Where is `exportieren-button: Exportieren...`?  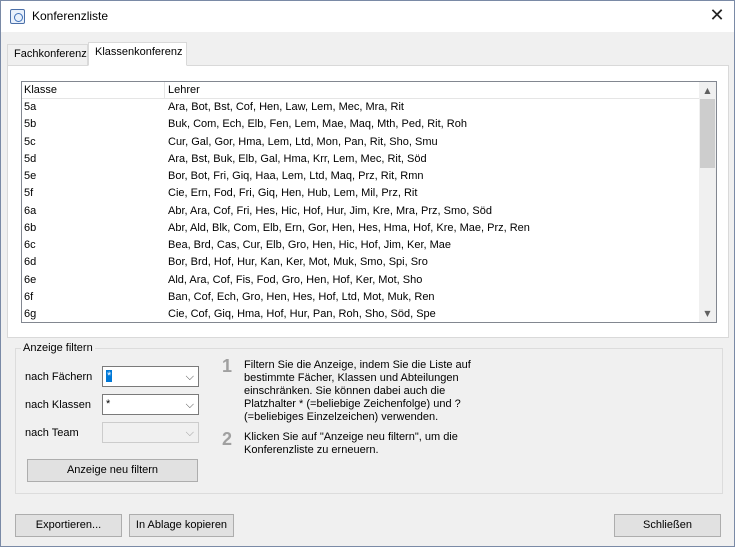
exportieren-button: Exportieren... is located at coordinates (68, 525).